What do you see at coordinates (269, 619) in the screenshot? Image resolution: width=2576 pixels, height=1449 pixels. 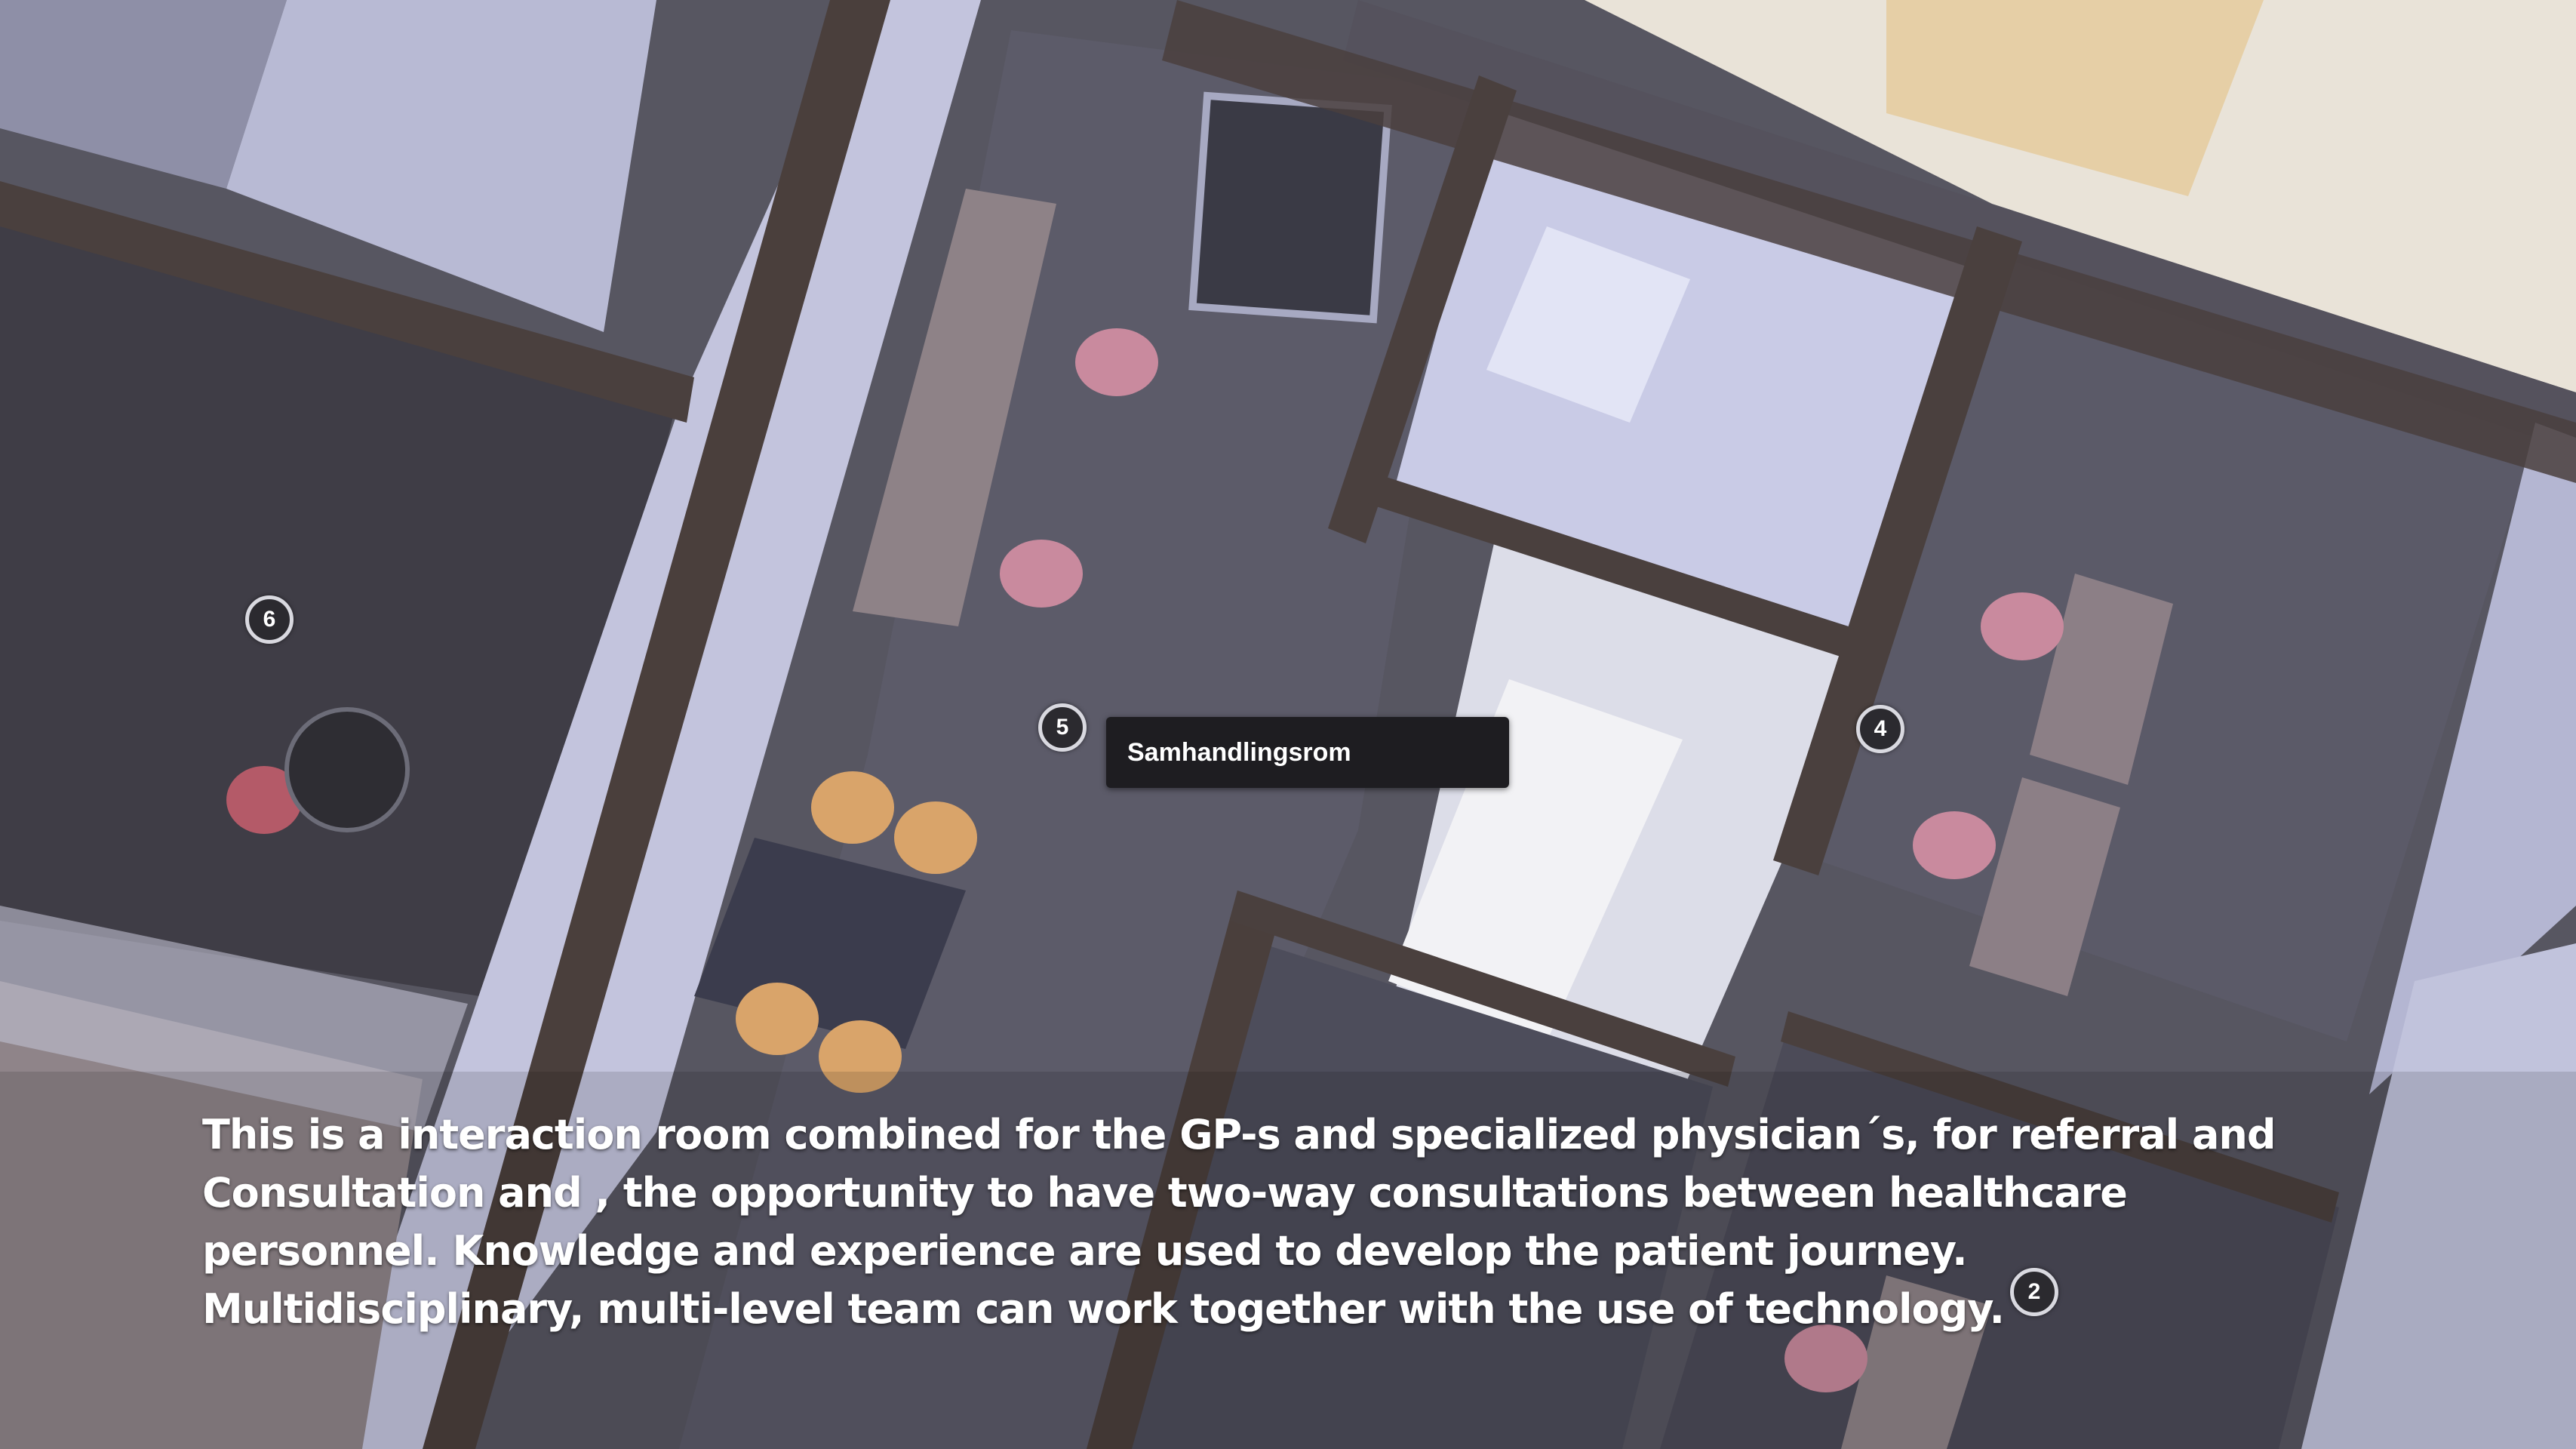 I see `room-marker-6: 6` at bounding box center [269, 619].